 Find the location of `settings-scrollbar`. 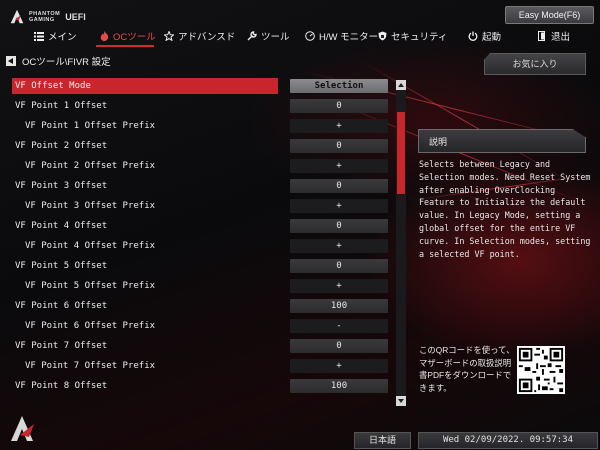

settings-scrollbar is located at coordinates (401, 243).